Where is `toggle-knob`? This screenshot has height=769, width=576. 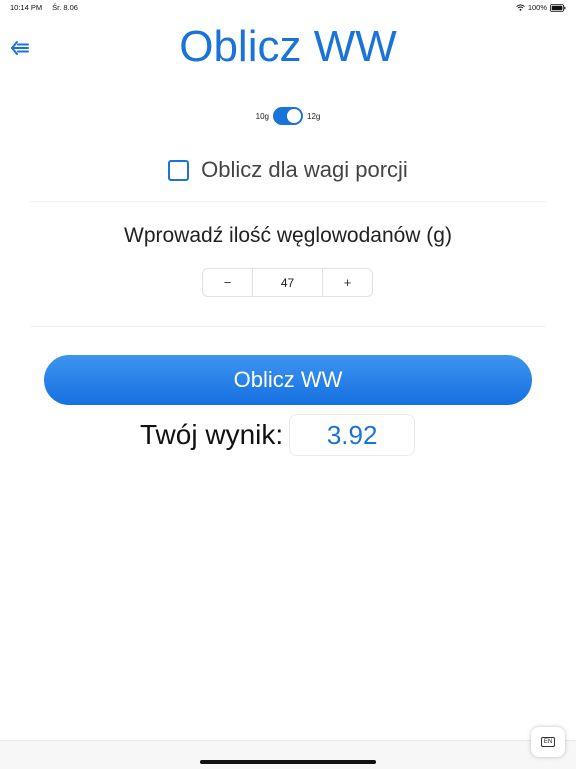
toggle-knob is located at coordinates (294, 116).